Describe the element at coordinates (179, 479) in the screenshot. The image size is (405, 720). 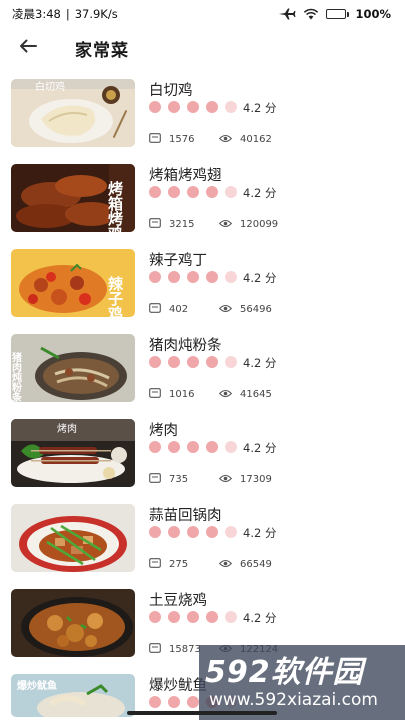
I see `collect-count: 735` at that location.